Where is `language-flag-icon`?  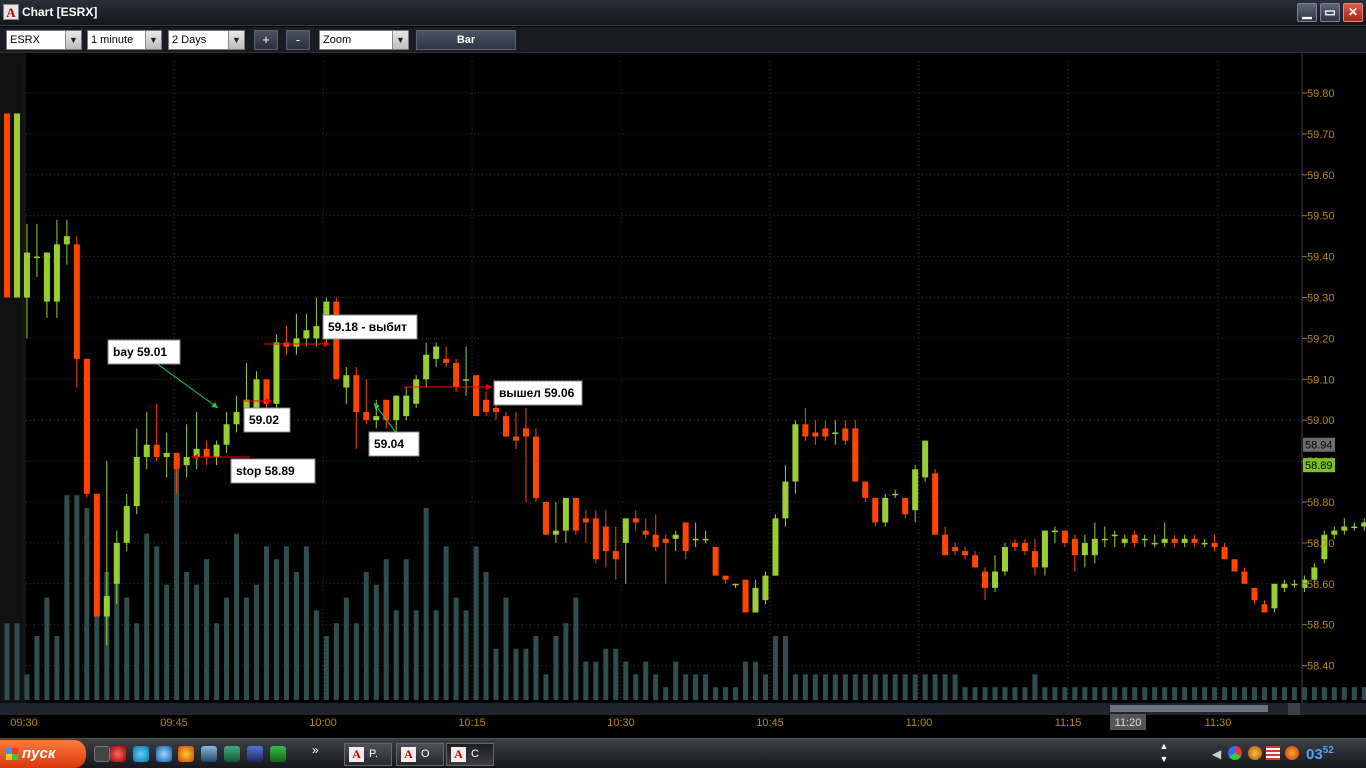 language-flag-icon is located at coordinates (1273, 753).